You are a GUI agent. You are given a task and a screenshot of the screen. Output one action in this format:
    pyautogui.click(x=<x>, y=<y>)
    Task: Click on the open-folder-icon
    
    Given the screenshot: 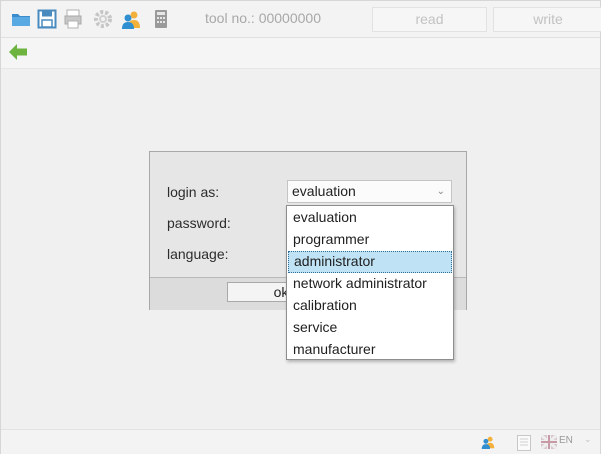 What is the action you would take?
    pyautogui.click(x=21, y=19)
    